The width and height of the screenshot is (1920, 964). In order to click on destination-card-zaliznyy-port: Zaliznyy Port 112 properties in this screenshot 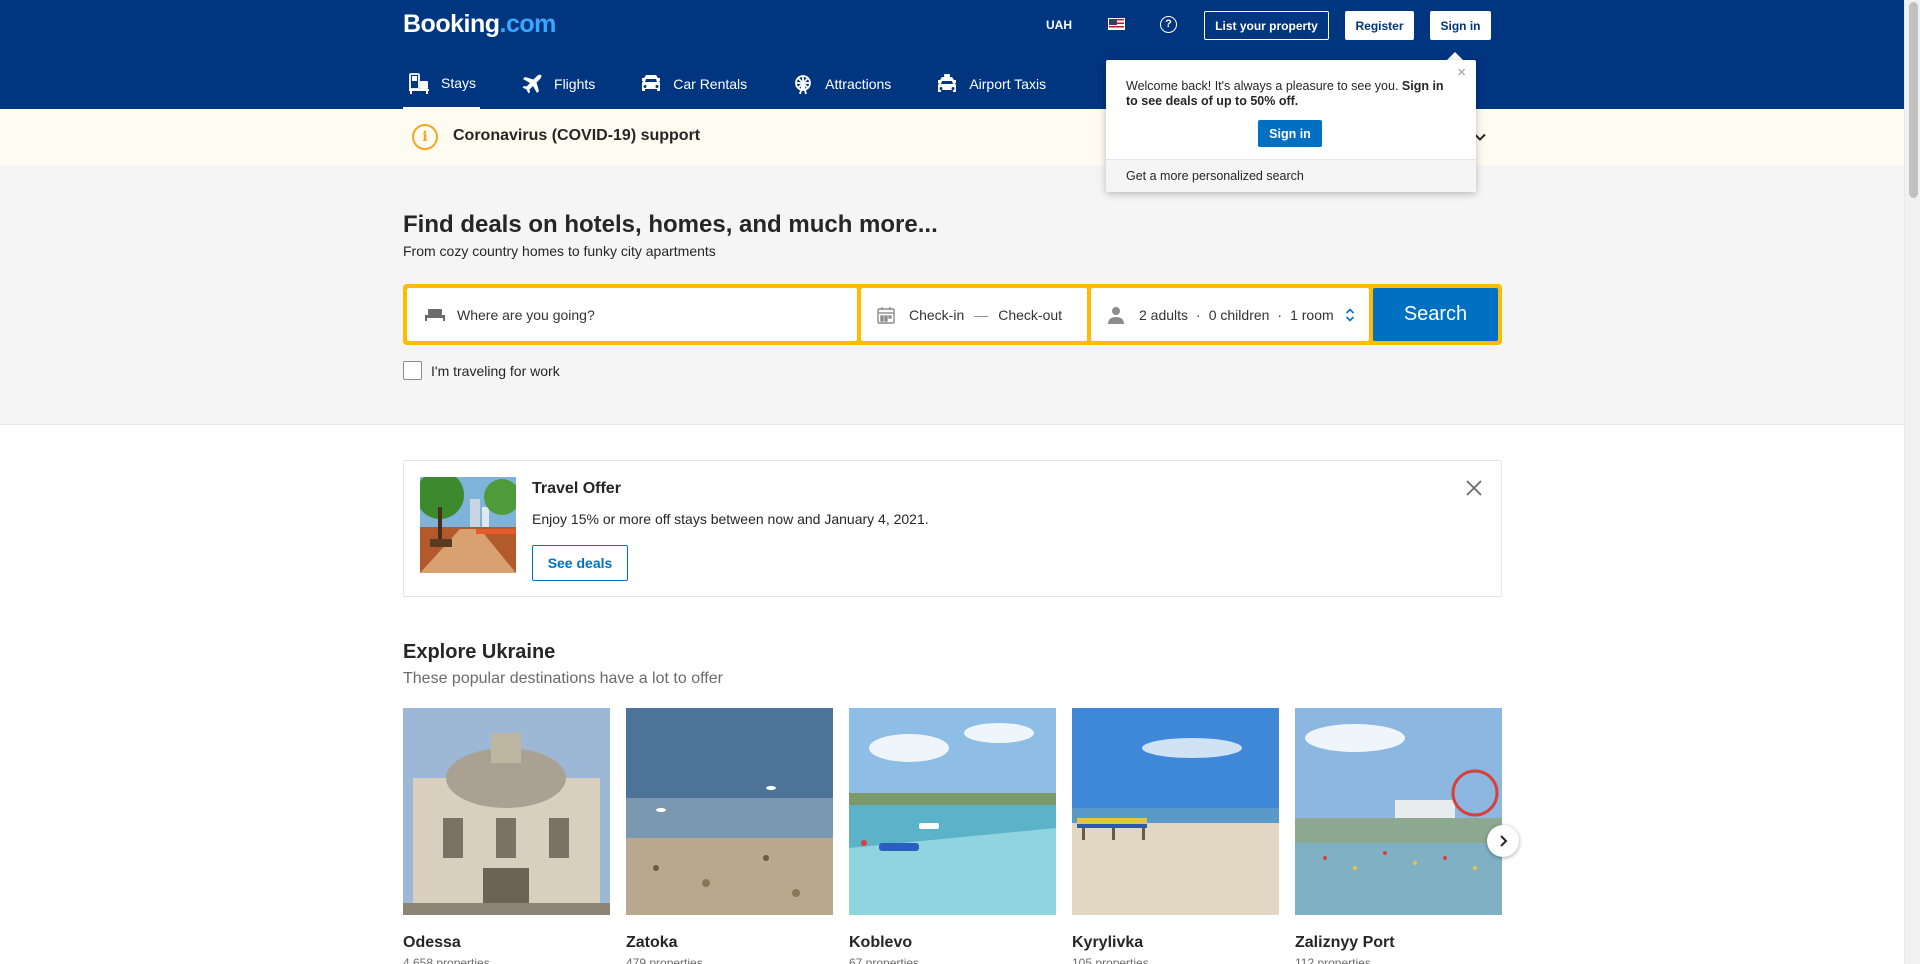, I will do `click(1398, 836)`.